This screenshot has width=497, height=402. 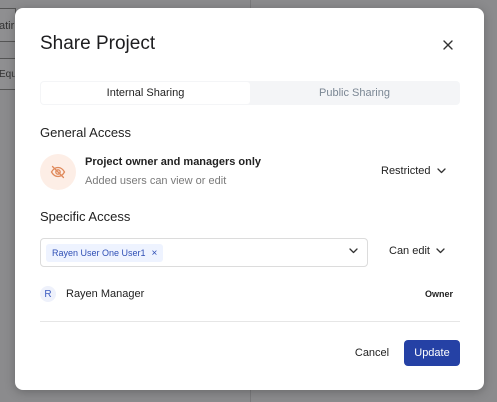 What do you see at coordinates (48, 294) in the screenshot?
I see `avatar: R` at bounding box center [48, 294].